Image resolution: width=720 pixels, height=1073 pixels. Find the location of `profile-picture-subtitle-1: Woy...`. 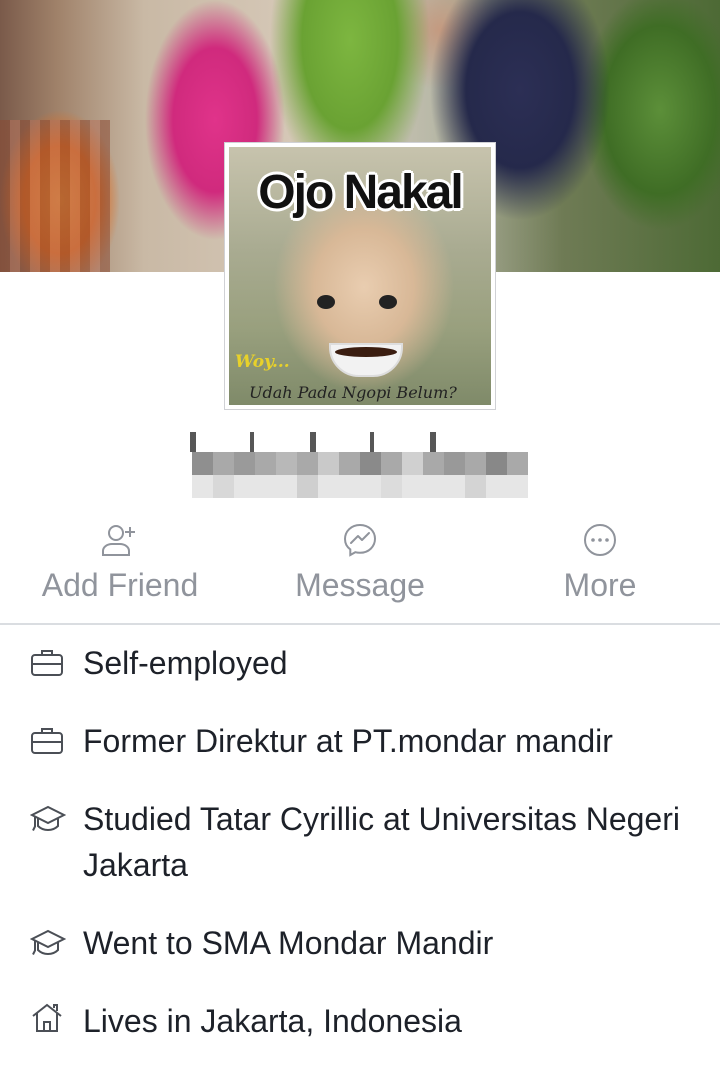

profile-picture-subtitle-1: Woy... is located at coordinates (262, 362).